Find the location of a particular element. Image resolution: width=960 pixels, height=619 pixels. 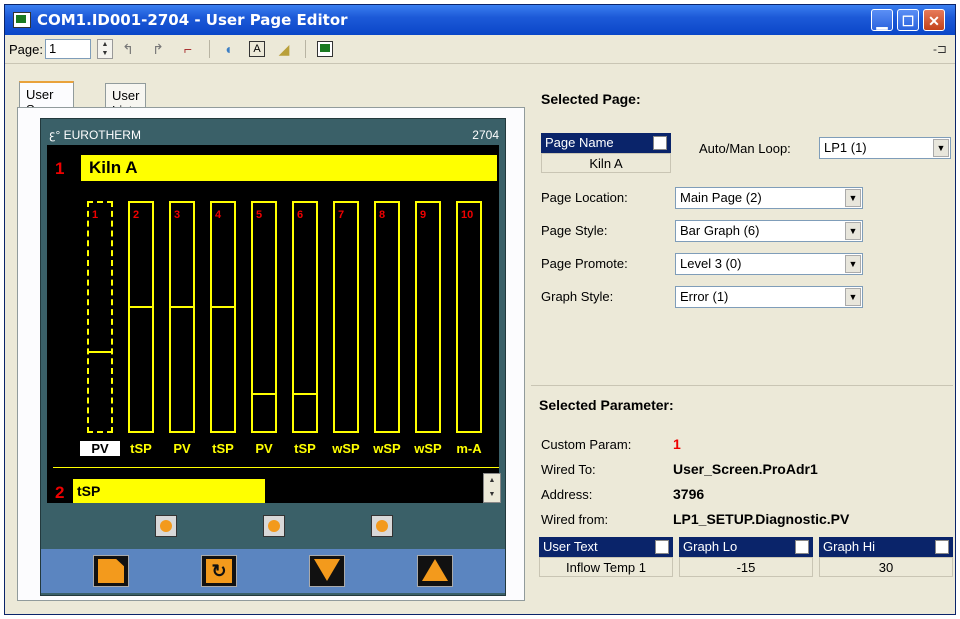

line1-title: Kiln A is located at coordinates (289, 168).